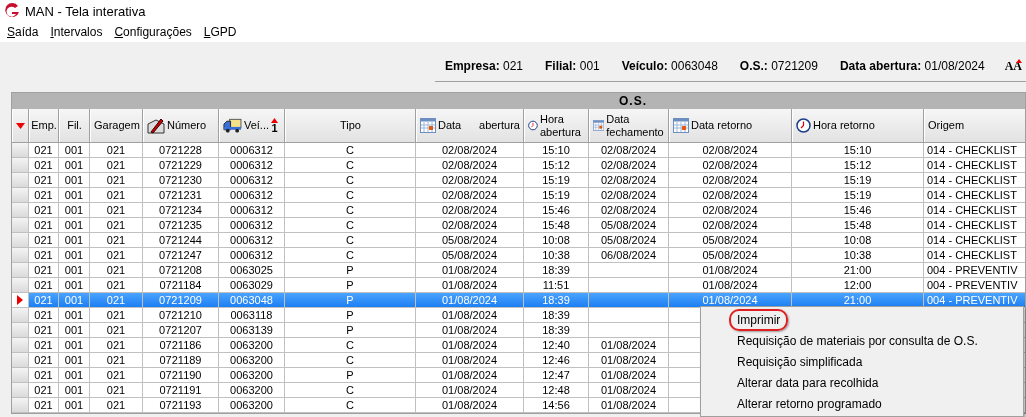 This screenshot has height=417, width=1026. What do you see at coordinates (858, 125) in the screenshot?
I see `column-header: Hora retorno` at bounding box center [858, 125].